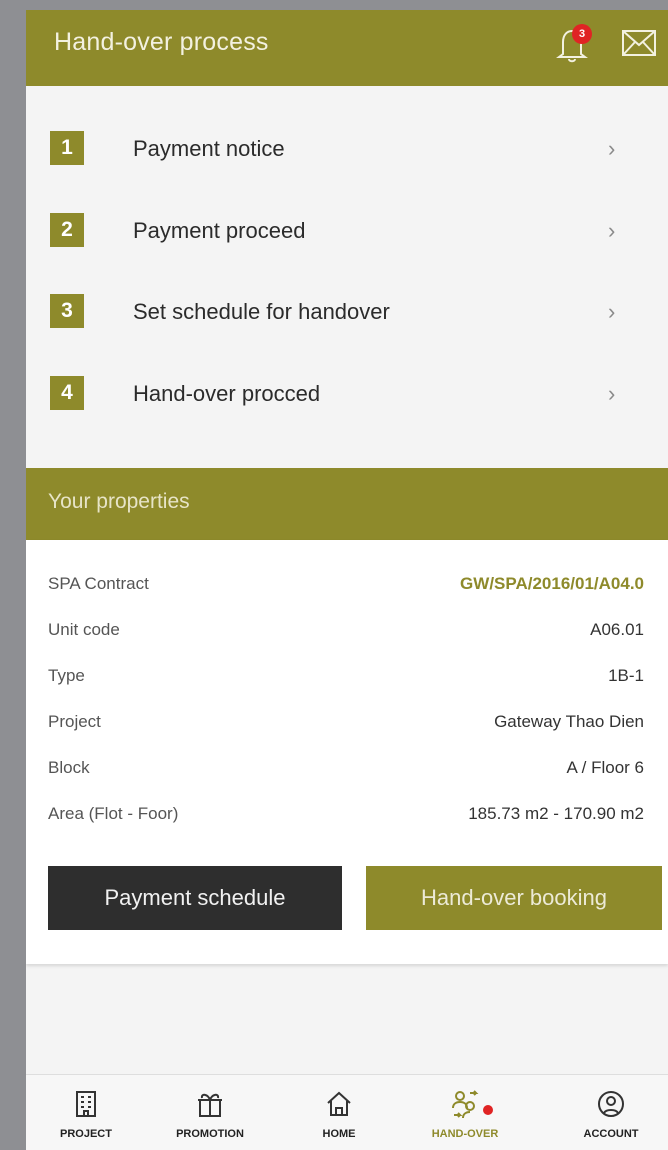 The height and width of the screenshot is (1150, 668). What do you see at coordinates (556, 813) in the screenshot?
I see `property-value: 185.73 m2 - 170.90 m2` at bounding box center [556, 813].